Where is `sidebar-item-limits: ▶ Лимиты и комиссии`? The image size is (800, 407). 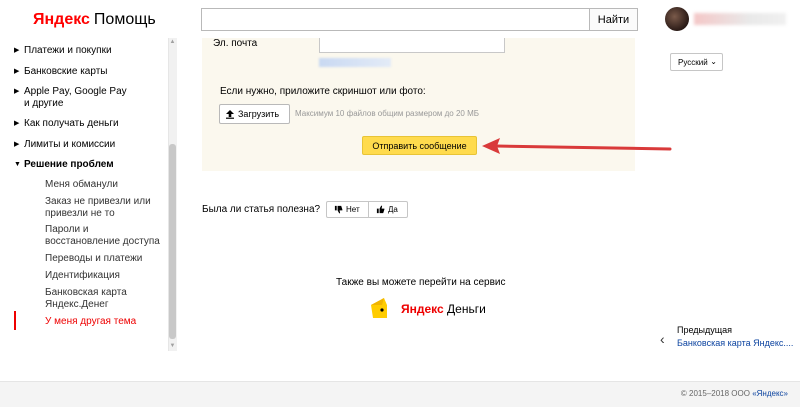 sidebar-item-limits: ▶ Лимиты и комиссии is located at coordinates (65, 145).